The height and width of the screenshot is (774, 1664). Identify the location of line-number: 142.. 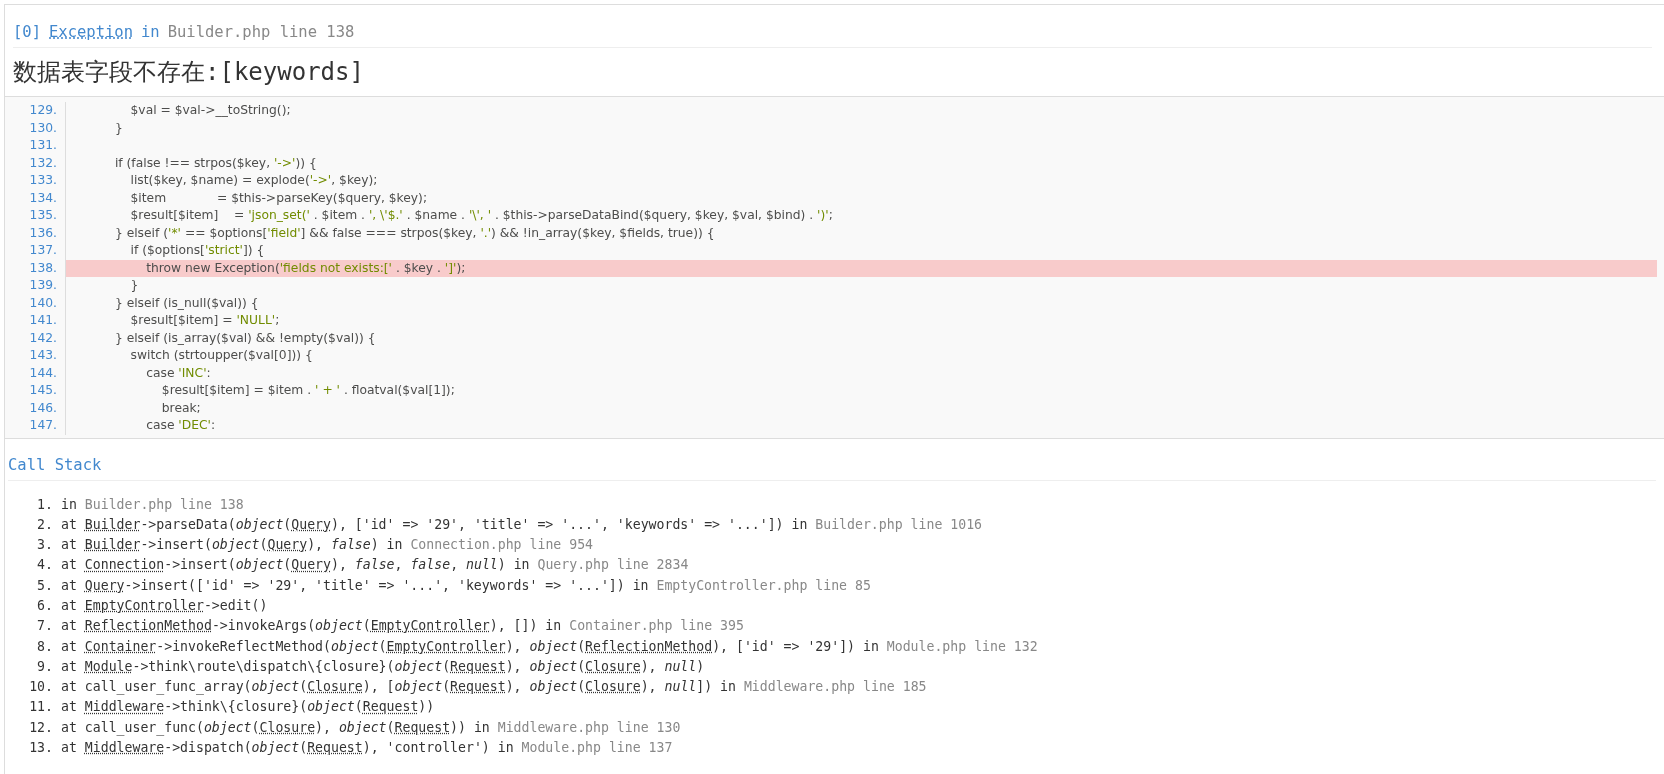
(35, 338).